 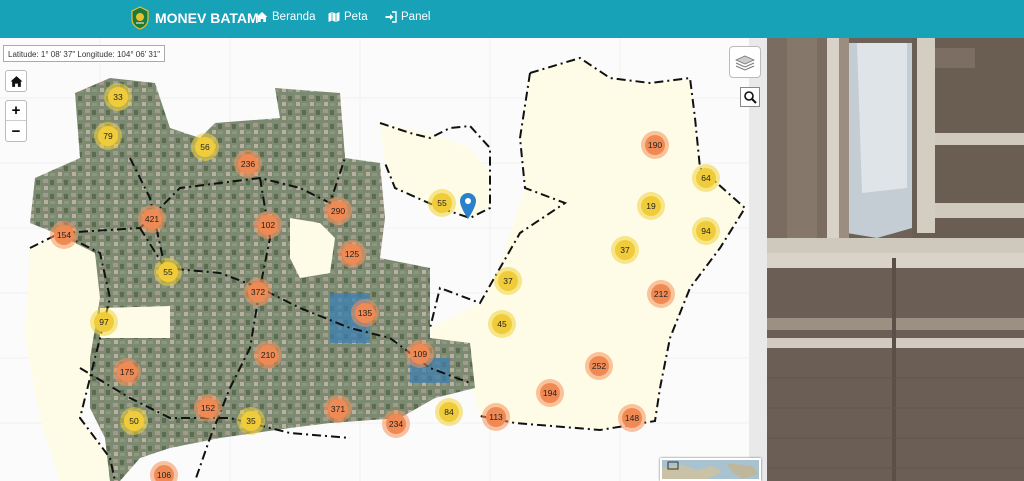 What do you see at coordinates (550, 393) in the screenshot?
I see `cluster-marker: 194` at bounding box center [550, 393].